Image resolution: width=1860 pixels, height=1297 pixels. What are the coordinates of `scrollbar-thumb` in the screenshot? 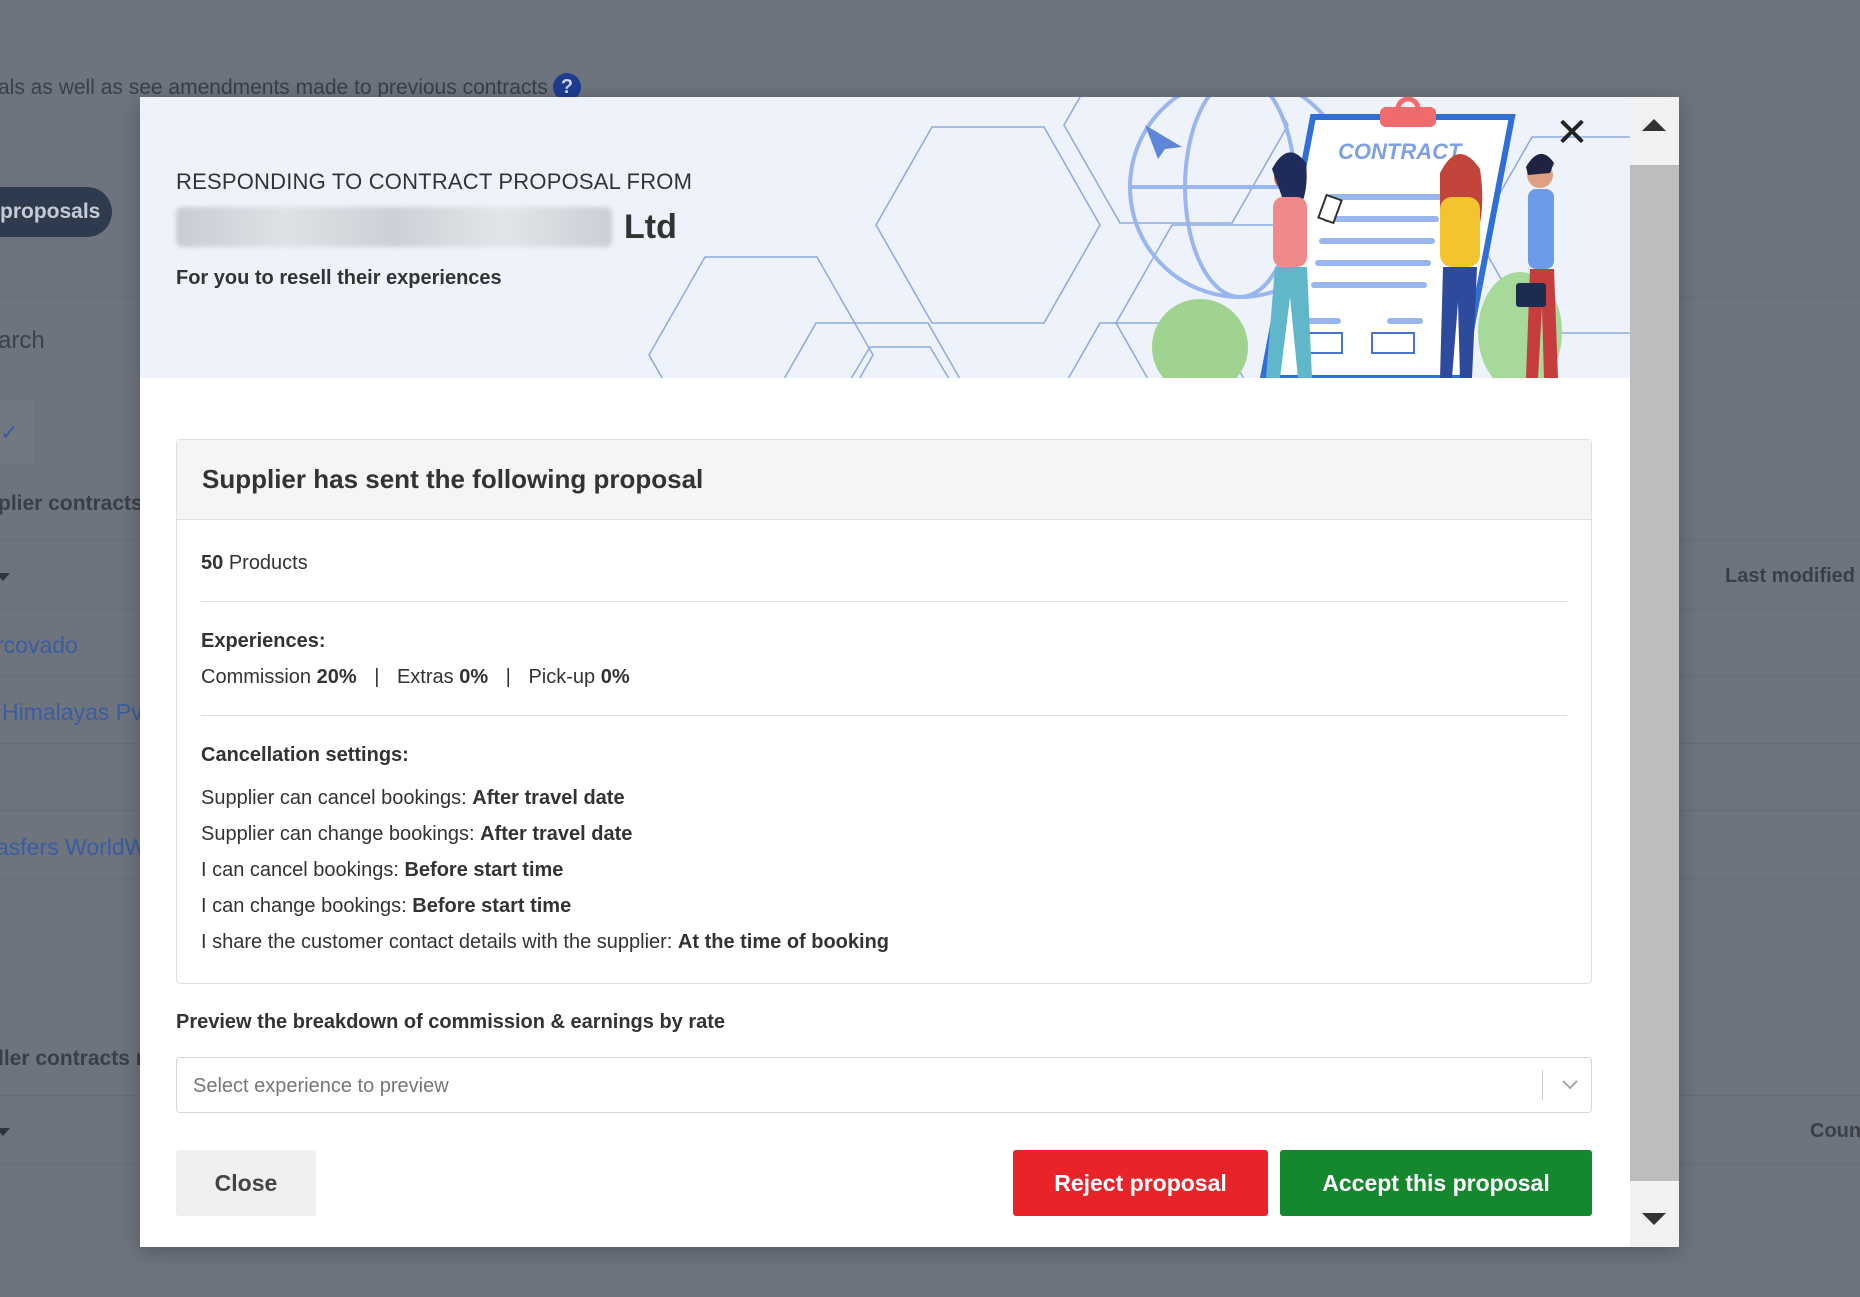 It's located at (1654, 673).